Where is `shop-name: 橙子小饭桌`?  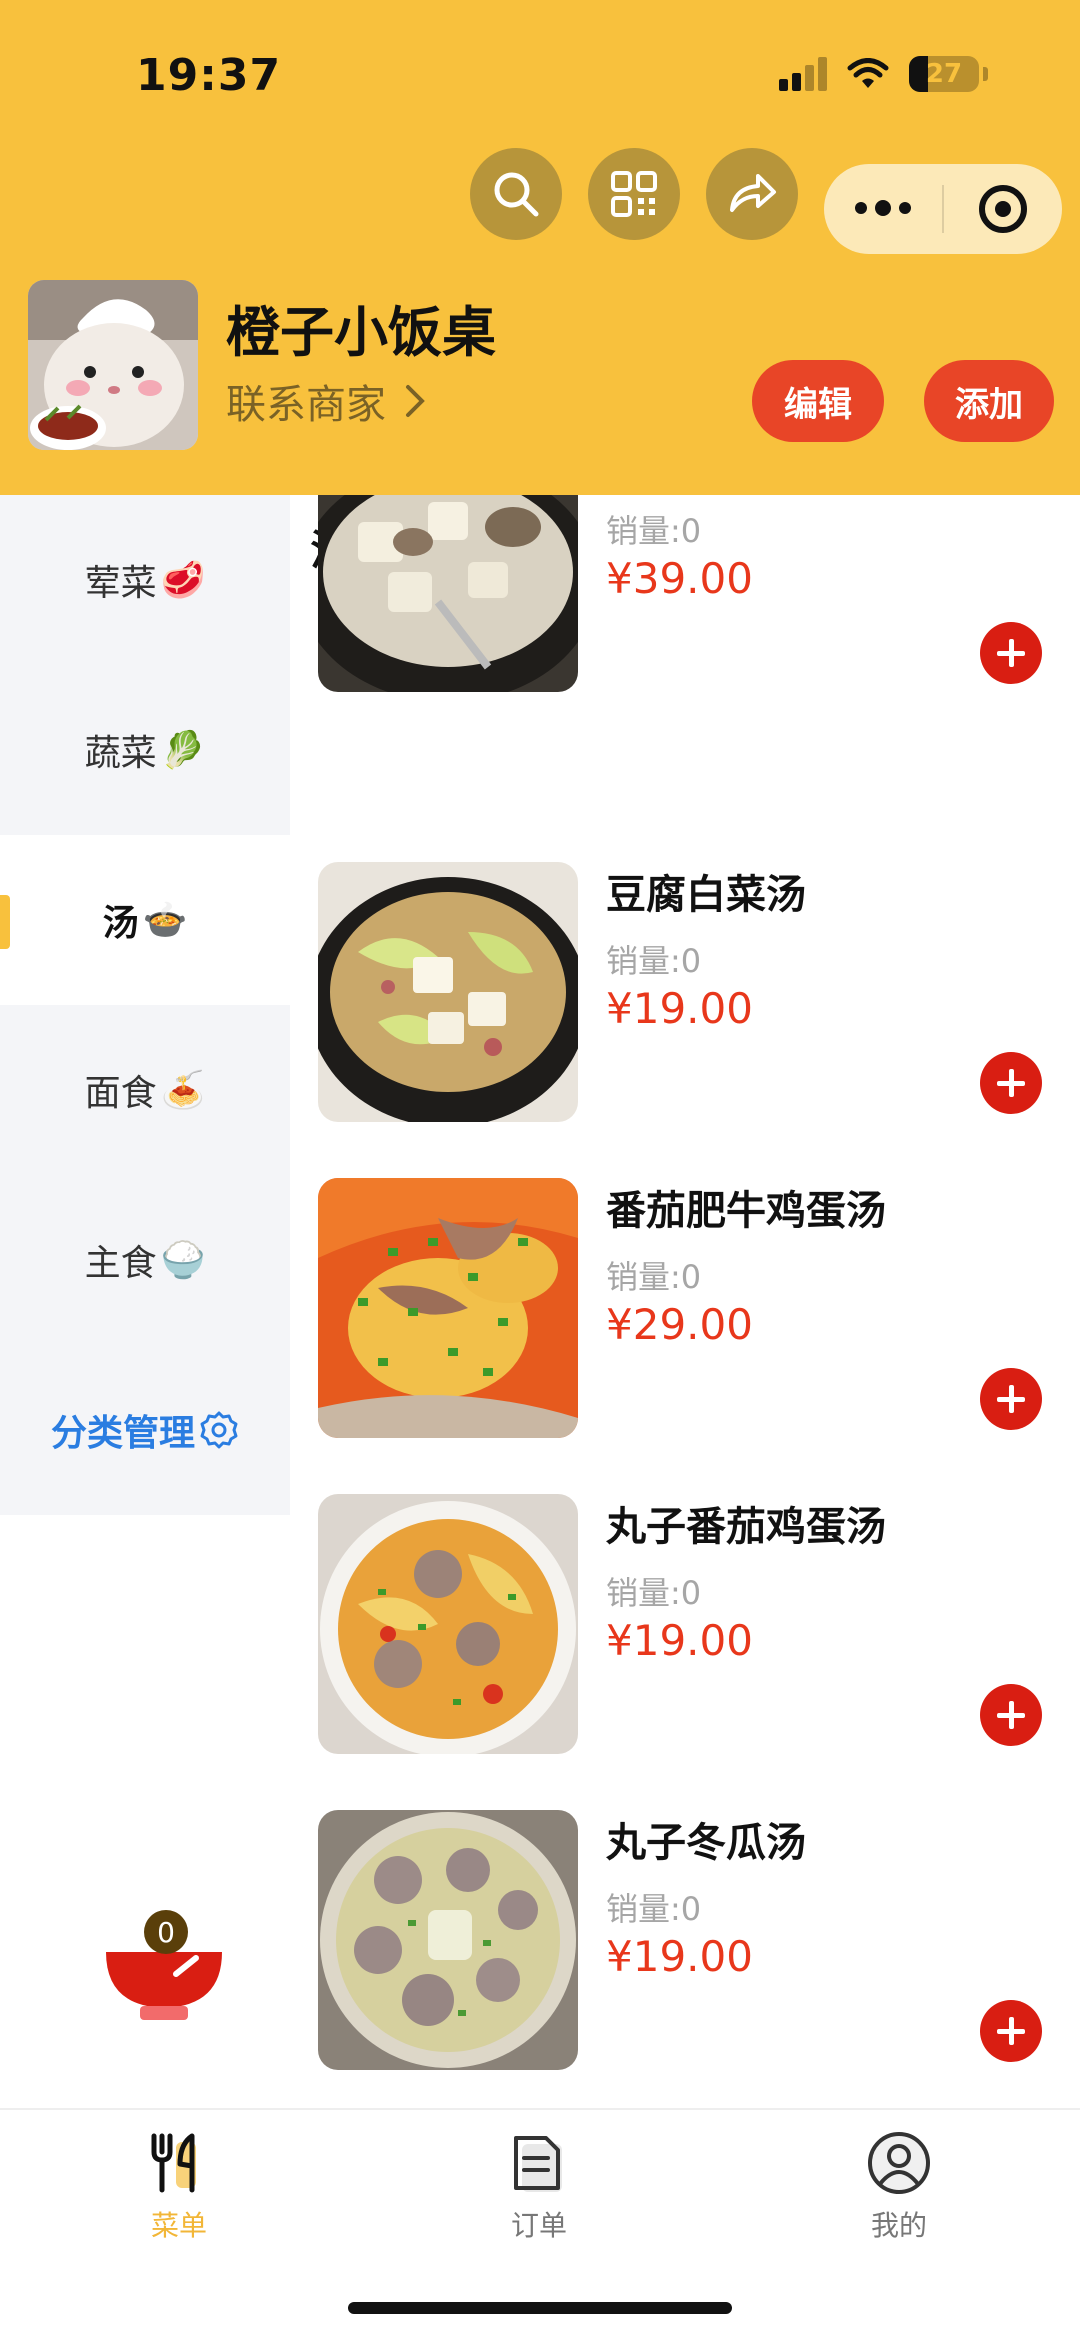 shop-name: 橙子小饭桌 is located at coordinates (361, 332).